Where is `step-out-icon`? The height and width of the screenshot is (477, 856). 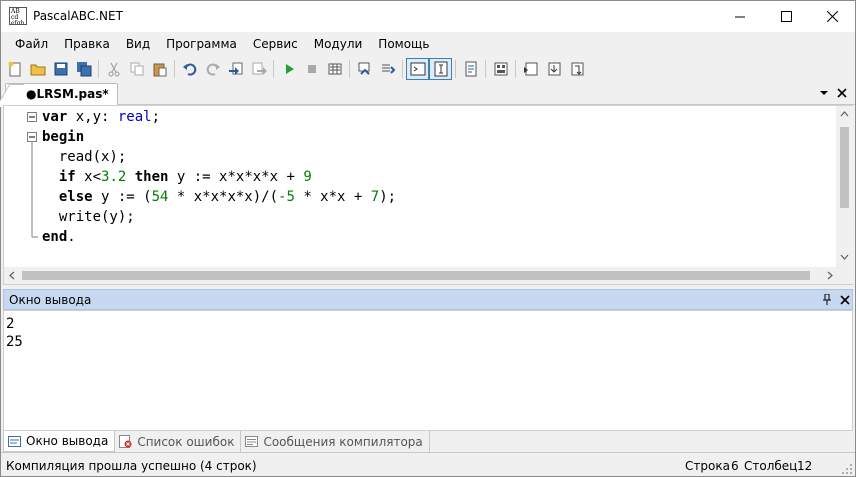 step-out-icon is located at coordinates (577, 68).